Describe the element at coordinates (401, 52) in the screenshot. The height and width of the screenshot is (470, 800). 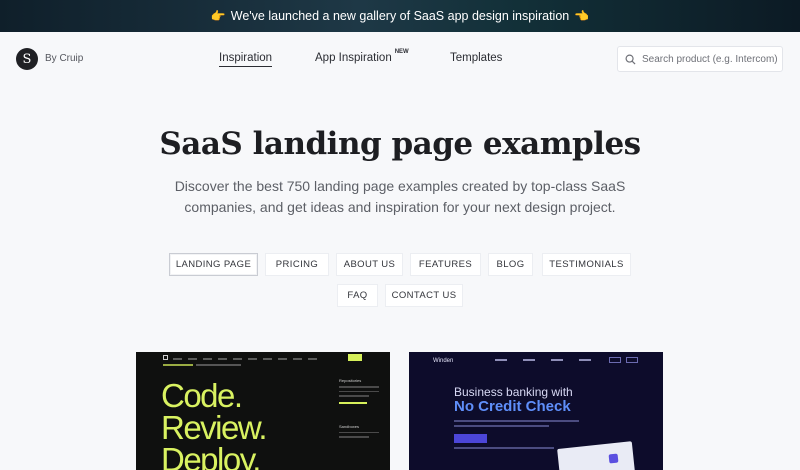
I see `new-badge: NEW` at that location.